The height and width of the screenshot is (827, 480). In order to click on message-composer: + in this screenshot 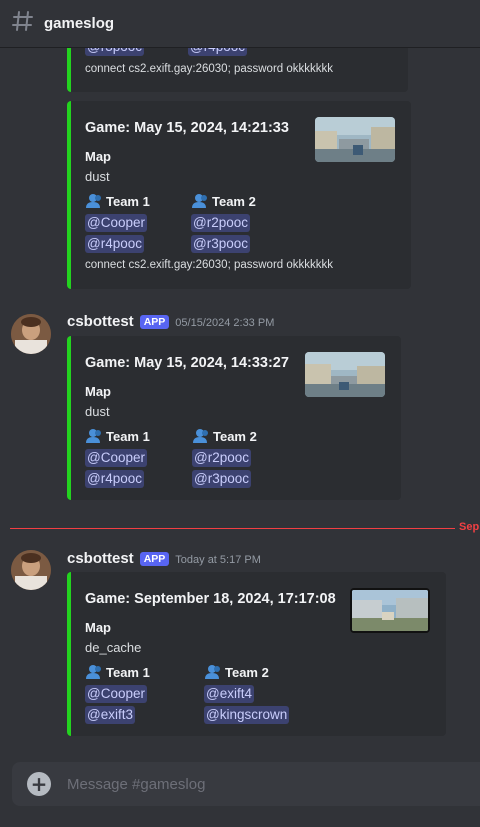, I will do `click(246, 784)`.